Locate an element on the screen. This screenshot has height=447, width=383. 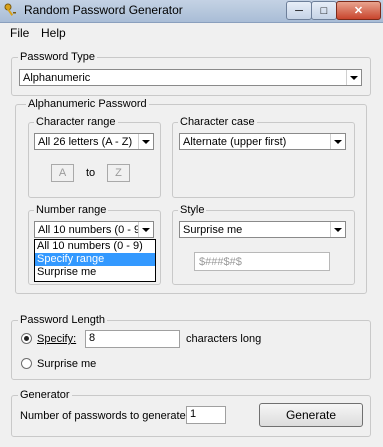
dropdown-option: All 10 numbers (0 - 9) is located at coordinates (95, 246).